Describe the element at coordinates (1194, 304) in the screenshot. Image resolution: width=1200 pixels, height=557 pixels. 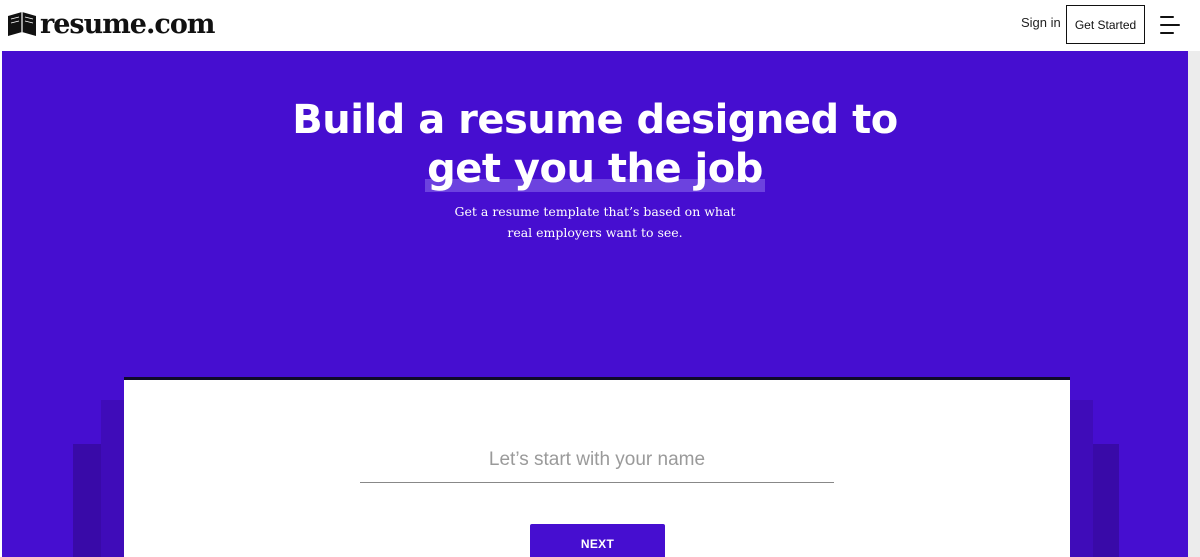
I see `scrollbar-track` at that location.